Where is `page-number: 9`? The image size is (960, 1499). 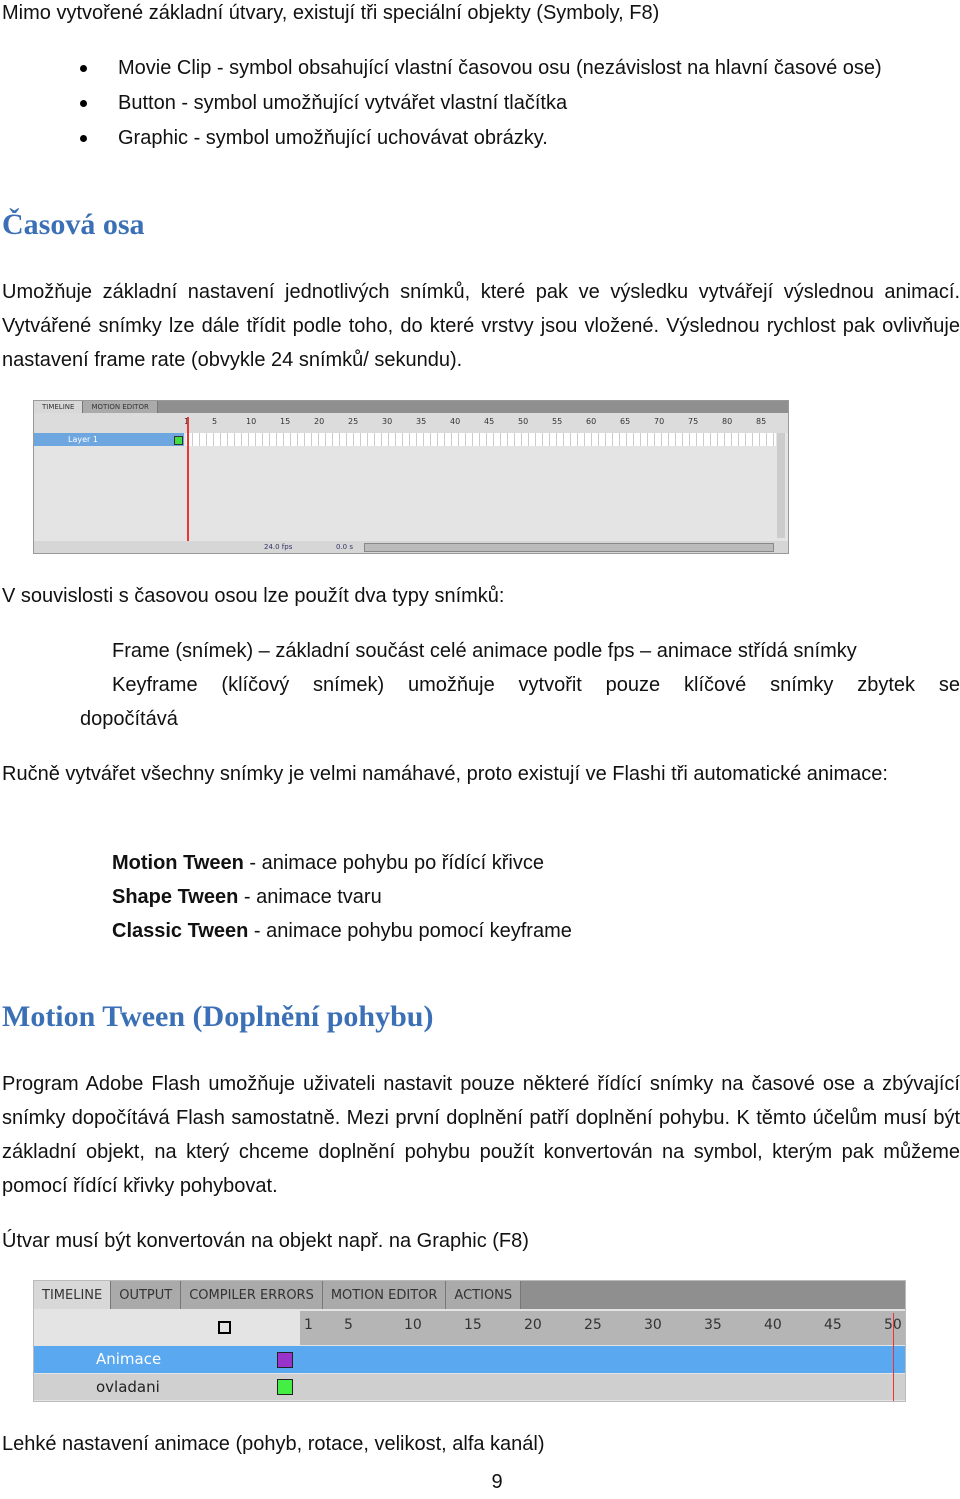 page-number: 9 is located at coordinates (497, 1482).